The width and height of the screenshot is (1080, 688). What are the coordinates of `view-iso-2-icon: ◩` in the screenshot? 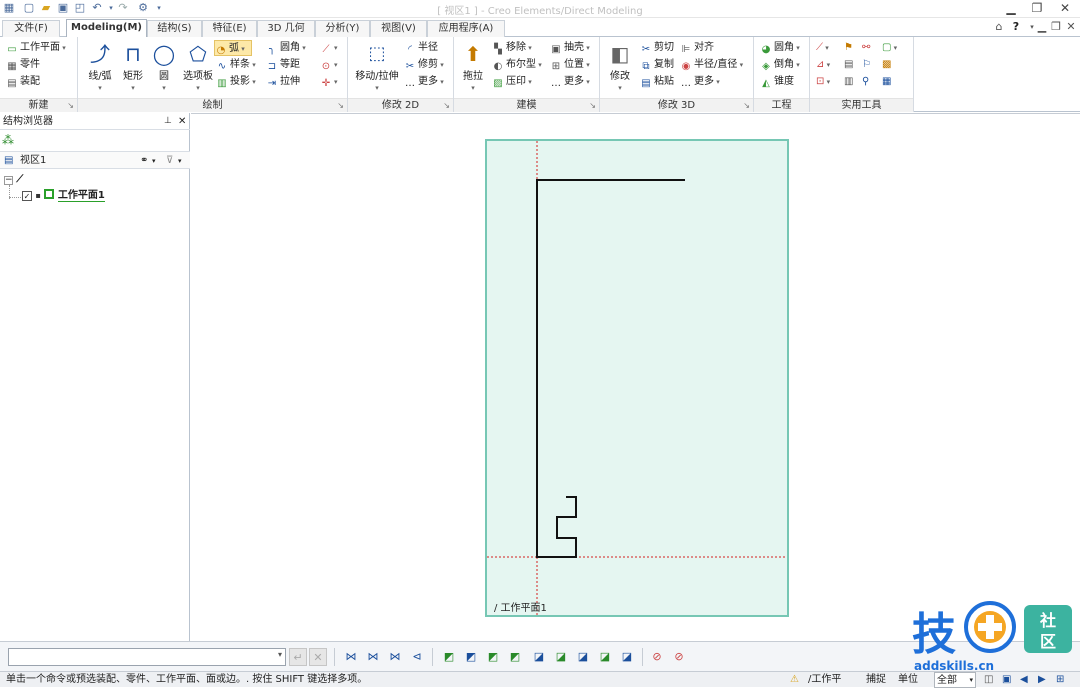 It's located at (471, 657).